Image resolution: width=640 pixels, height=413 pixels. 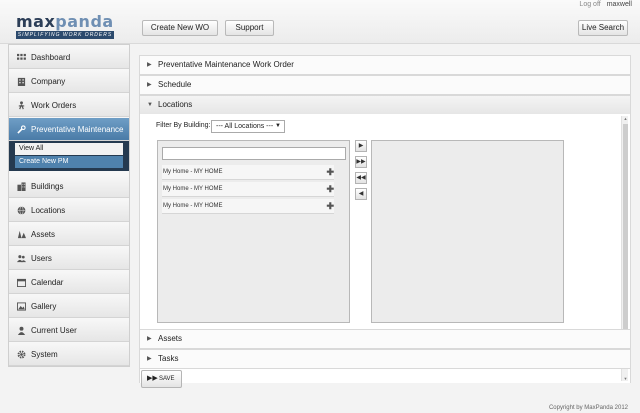 I want to click on section-title: Schedule, so click(x=175, y=84).